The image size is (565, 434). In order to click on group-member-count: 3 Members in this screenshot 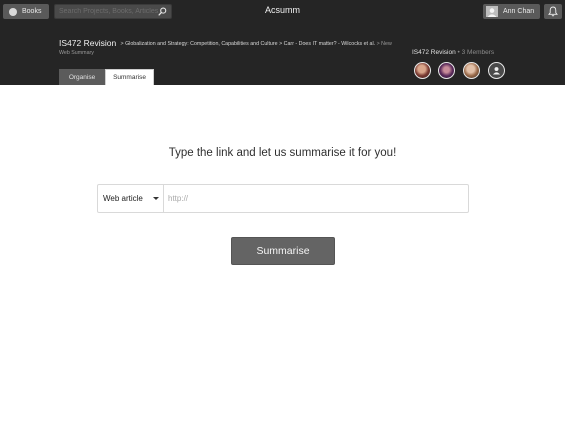, I will do `click(478, 52)`.